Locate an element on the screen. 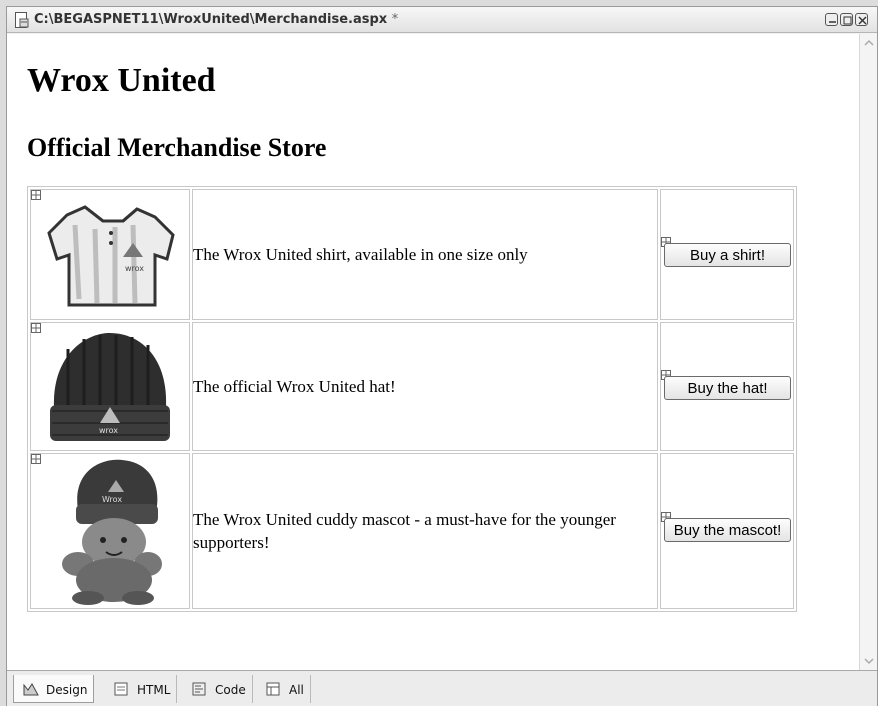 This screenshot has width=878, height=706. restore-button is located at coordinates (846, 19).